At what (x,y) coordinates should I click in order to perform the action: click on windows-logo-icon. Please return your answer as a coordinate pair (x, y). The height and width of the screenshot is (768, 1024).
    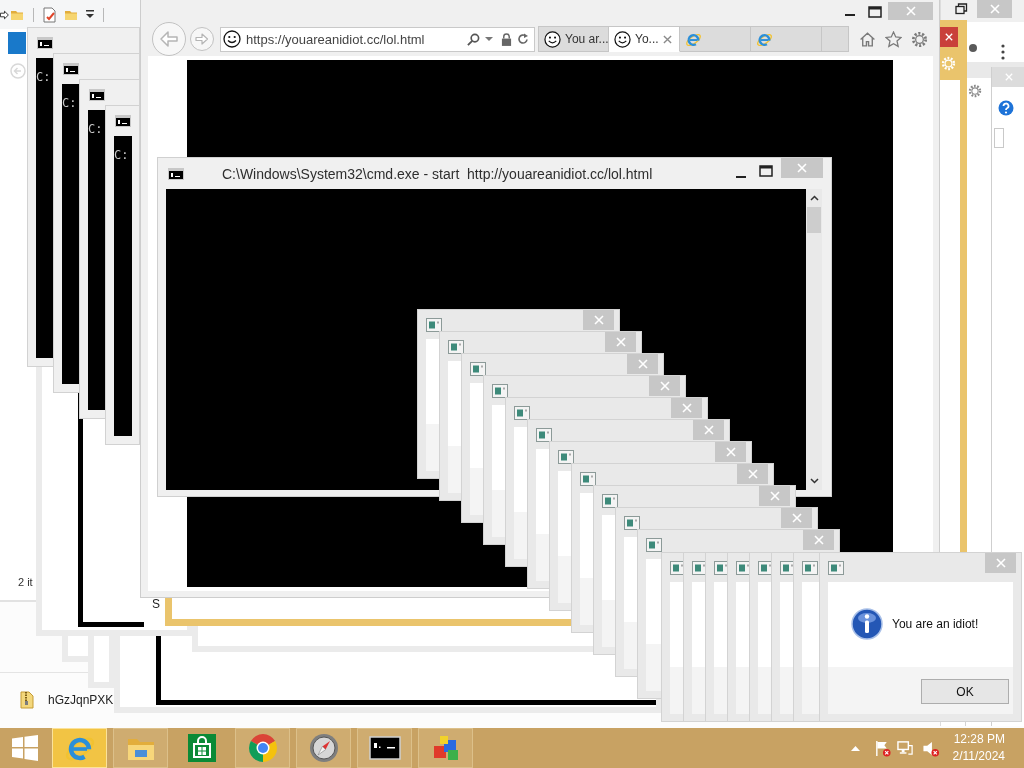
    Looking at the image, I should click on (25, 748).